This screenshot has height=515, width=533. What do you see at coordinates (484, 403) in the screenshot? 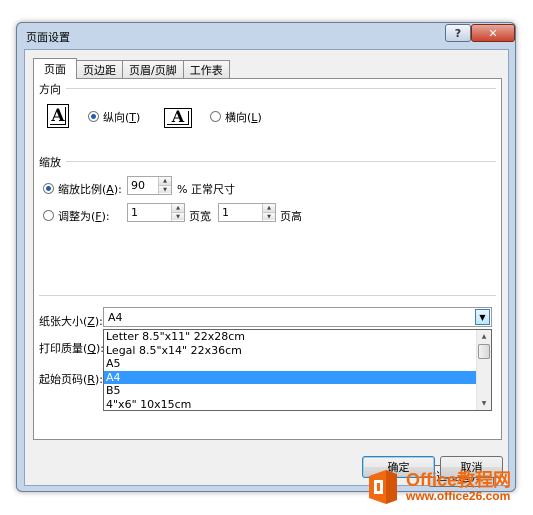
I see `scroll-down-icon: ▼` at bounding box center [484, 403].